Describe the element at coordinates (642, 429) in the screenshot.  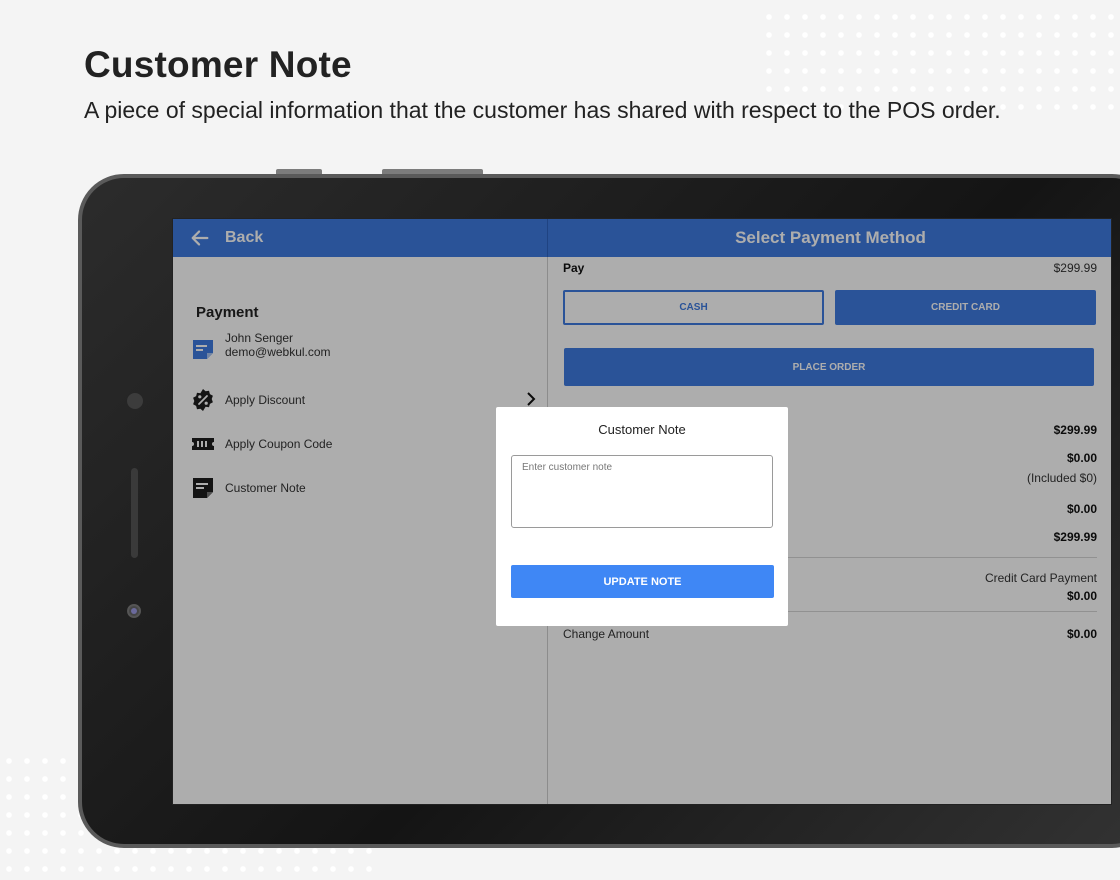
I see `dialog-title: Customer Note` at that location.